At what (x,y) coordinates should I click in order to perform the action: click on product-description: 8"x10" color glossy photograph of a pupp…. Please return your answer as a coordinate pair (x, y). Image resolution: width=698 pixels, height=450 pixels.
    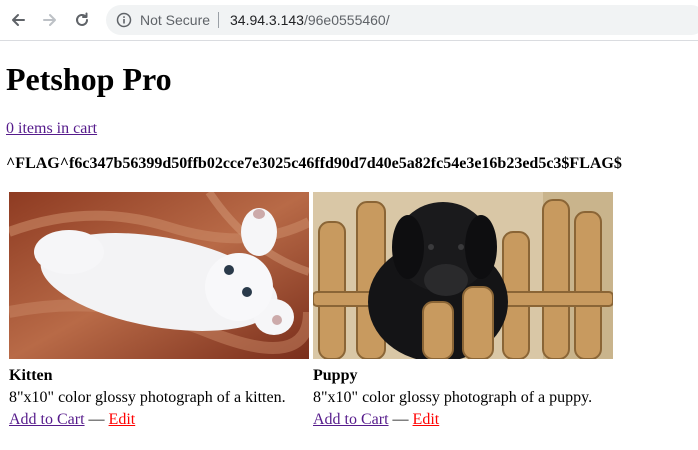
    Looking at the image, I should click on (453, 397).